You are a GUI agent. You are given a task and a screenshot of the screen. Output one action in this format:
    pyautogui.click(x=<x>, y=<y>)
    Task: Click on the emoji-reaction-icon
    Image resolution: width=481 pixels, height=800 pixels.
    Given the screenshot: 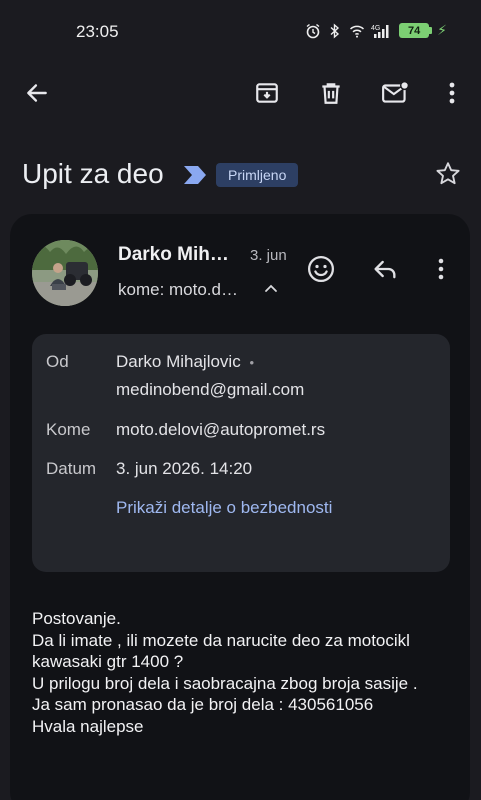 What is the action you would take?
    pyautogui.click(x=321, y=269)
    